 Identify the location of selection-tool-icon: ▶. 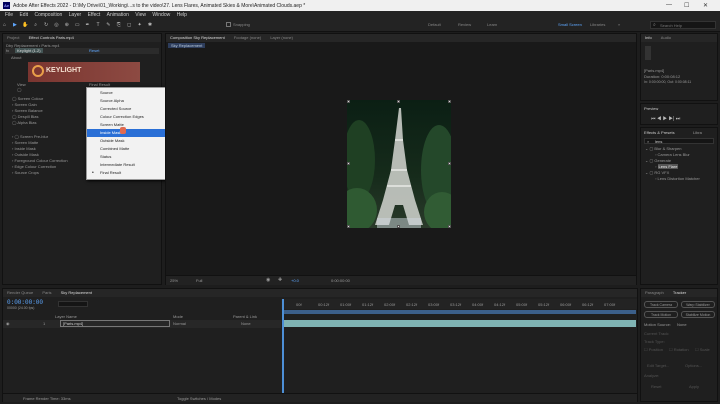
(14, 25).